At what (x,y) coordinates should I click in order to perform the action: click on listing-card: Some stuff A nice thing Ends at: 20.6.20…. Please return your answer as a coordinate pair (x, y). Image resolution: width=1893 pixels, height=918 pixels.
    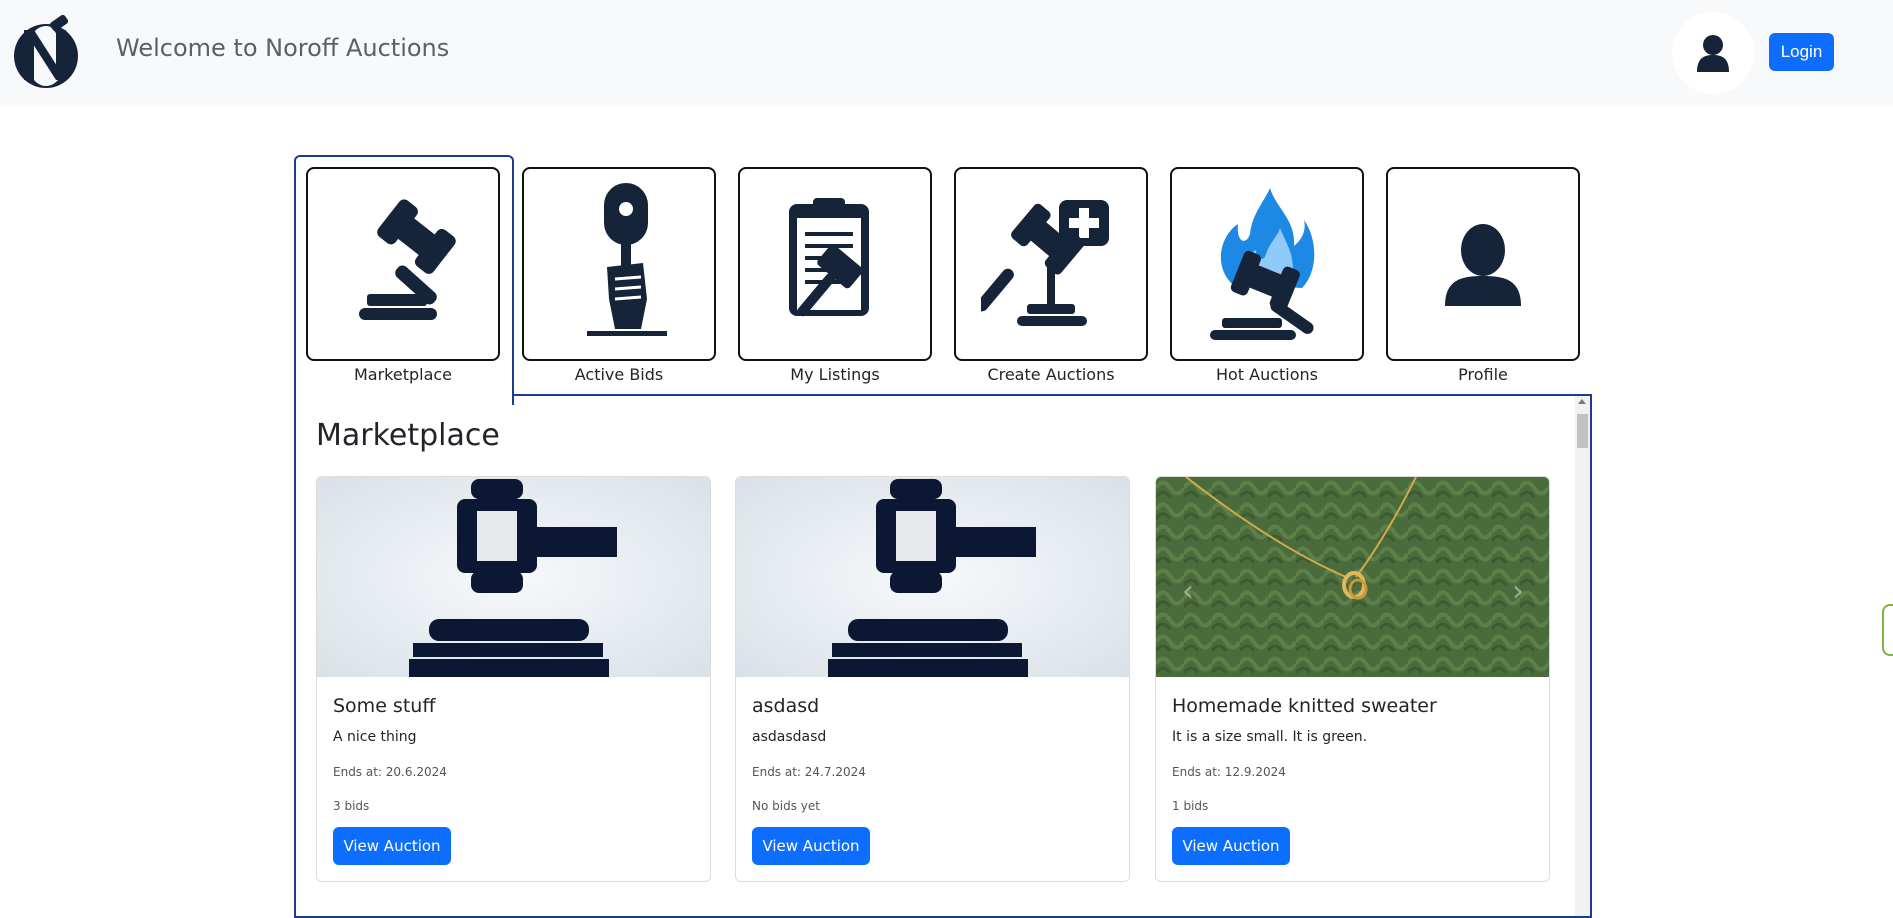
    Looking at the image, I should click on (513, 679).